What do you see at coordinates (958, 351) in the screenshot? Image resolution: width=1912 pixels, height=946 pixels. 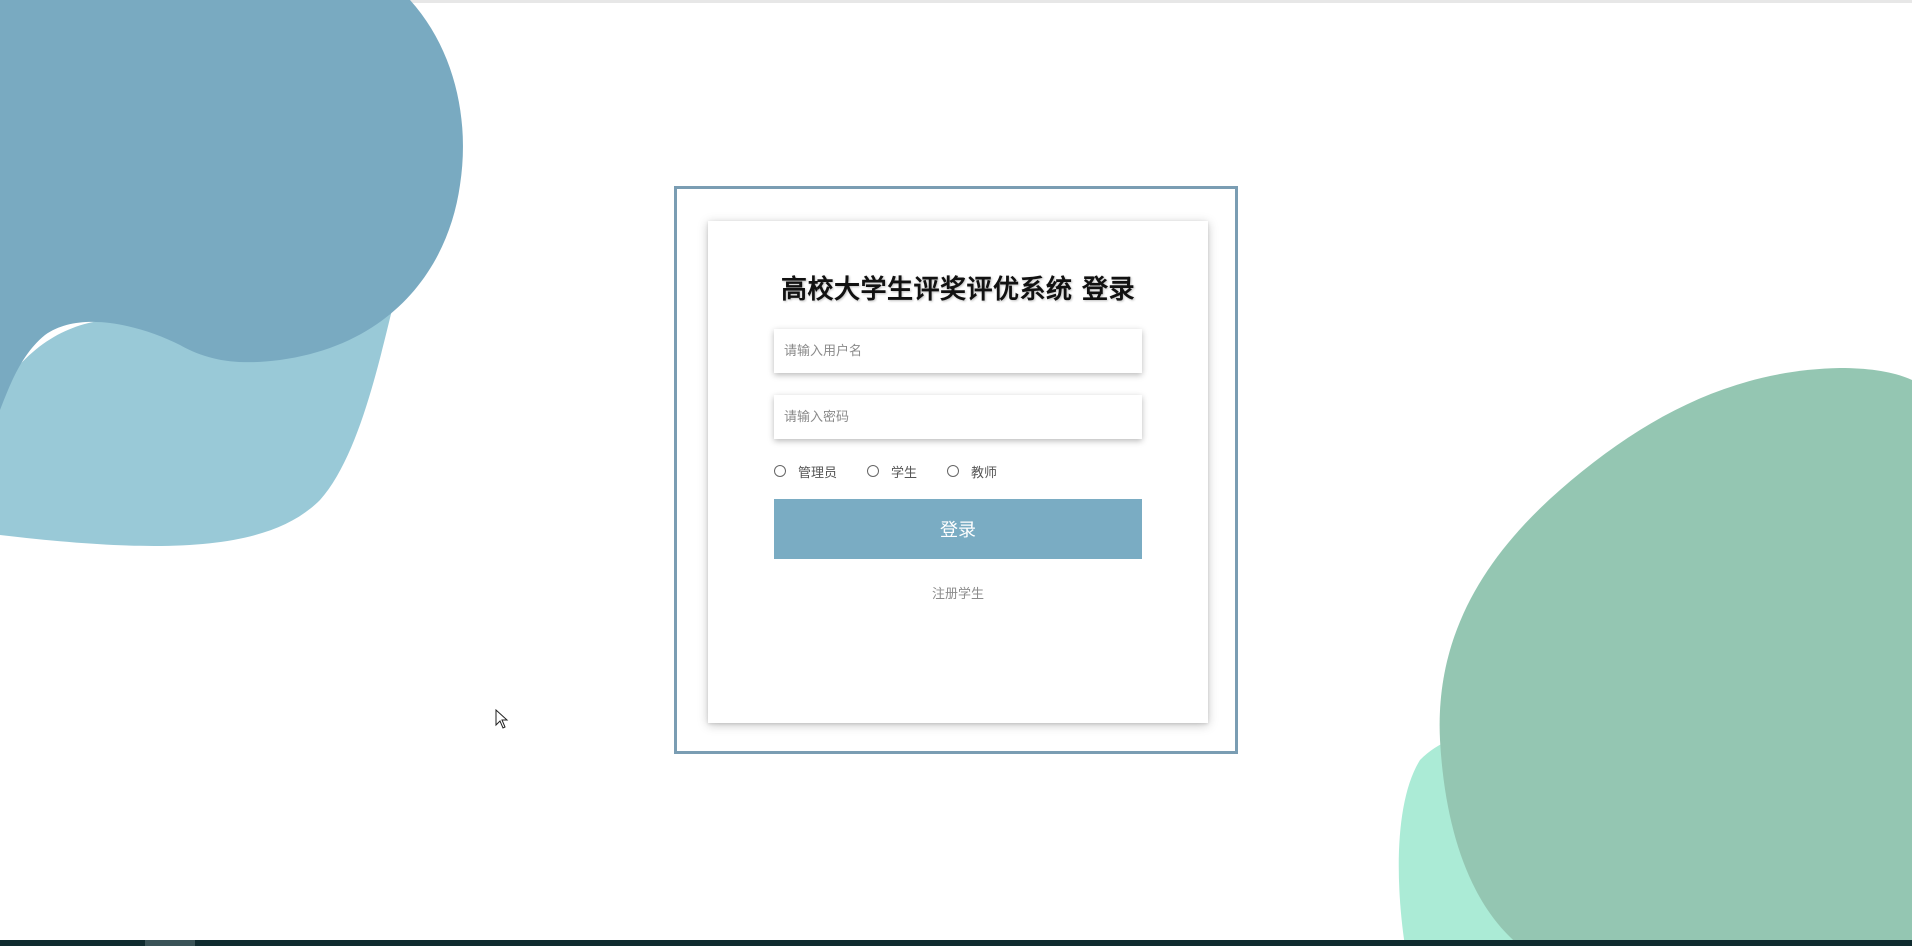 I see `username-input` at bounding box center [958, 351].